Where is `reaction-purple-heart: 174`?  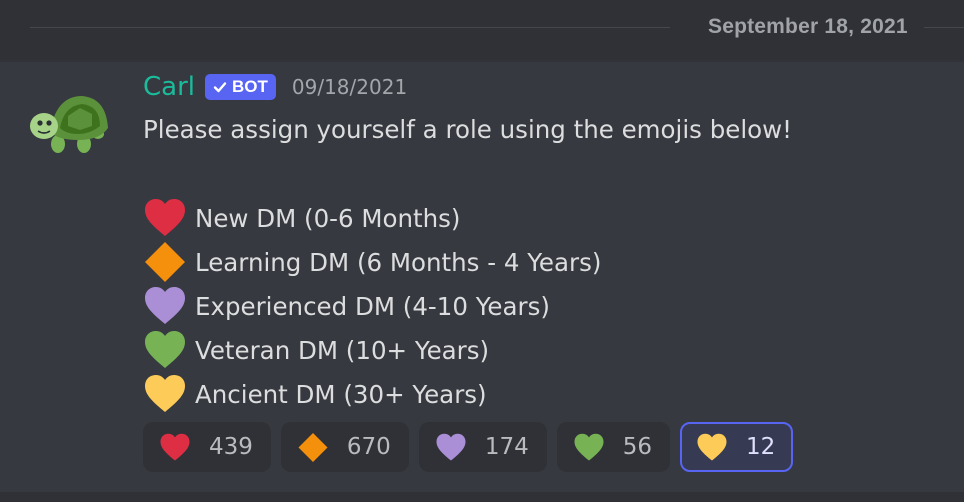 reaction-purple-heart: 174 is located at coordinates (482, 447).